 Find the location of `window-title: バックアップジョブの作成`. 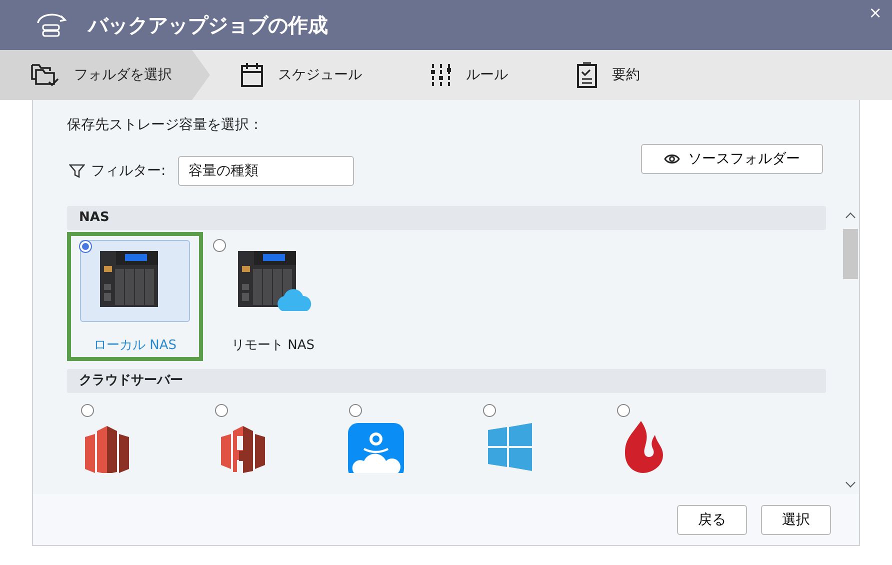

window-title: バックアップジョブの作成 is located at coordinates (208, 25).